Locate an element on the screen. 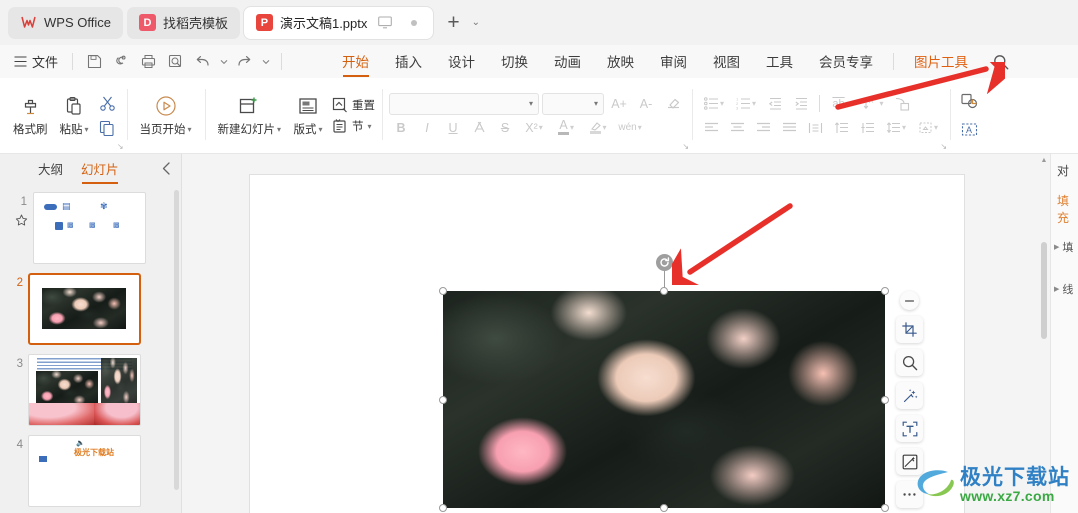 This screenshot has height=513, width=1078. tab-outline: 大纲 is located at coordinates (50, 170).